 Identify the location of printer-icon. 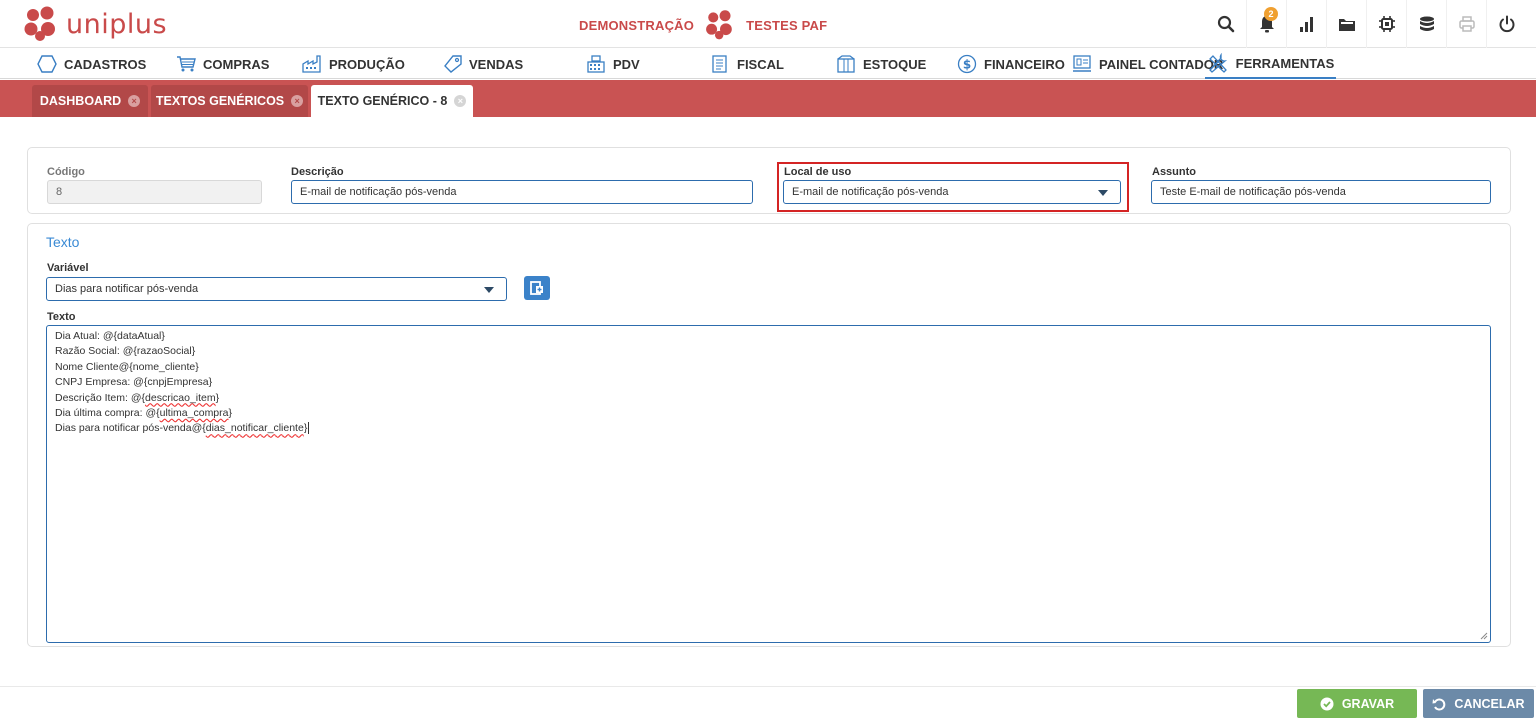
(1466, 24).